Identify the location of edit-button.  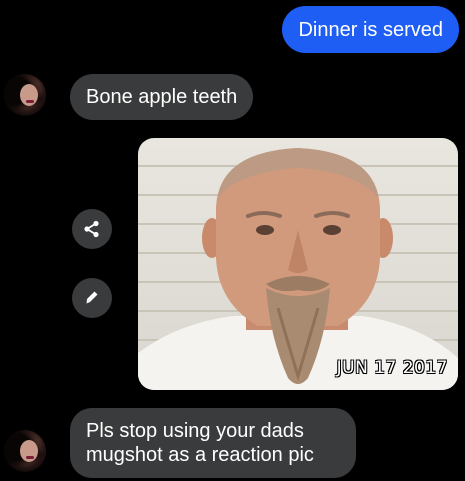
(92, 298).